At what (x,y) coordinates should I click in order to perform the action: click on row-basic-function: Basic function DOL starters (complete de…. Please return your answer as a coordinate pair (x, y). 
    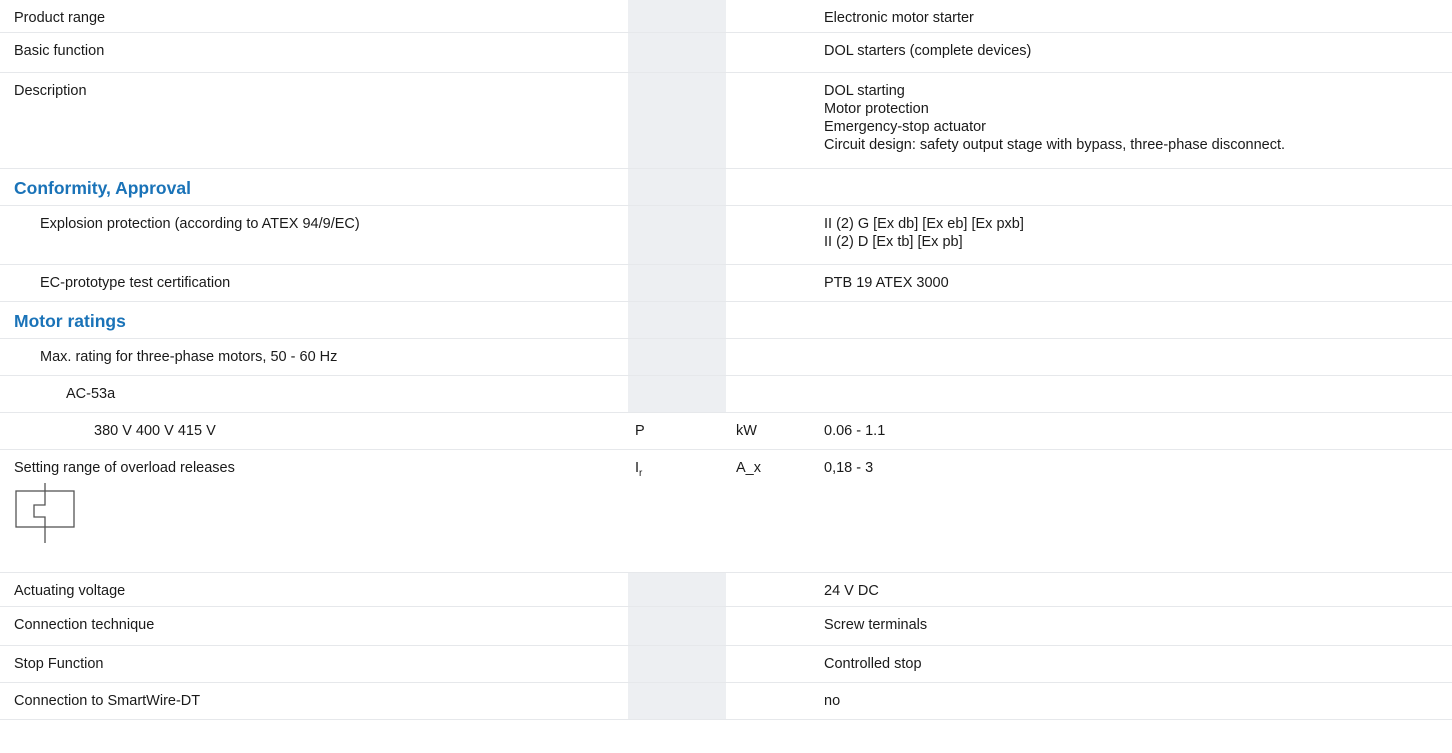
    Looking at the image, I should click on (726, 52).